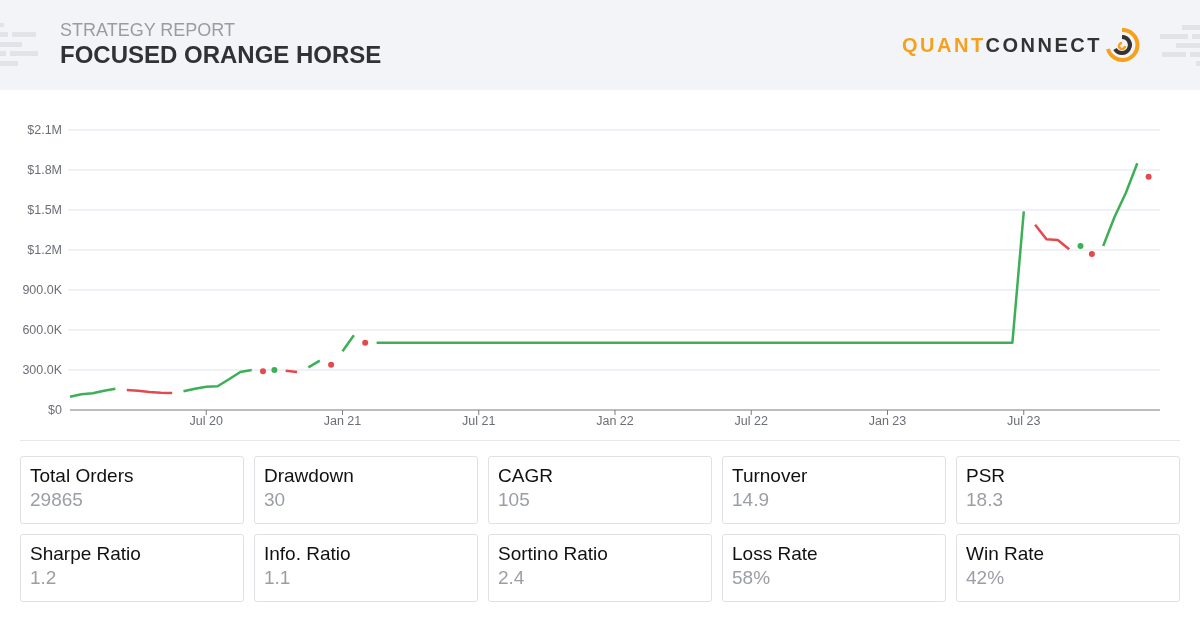  Describe the element at coordinates (278, 578) in the screenshot. I see `metric-value: 1.1` at that location.